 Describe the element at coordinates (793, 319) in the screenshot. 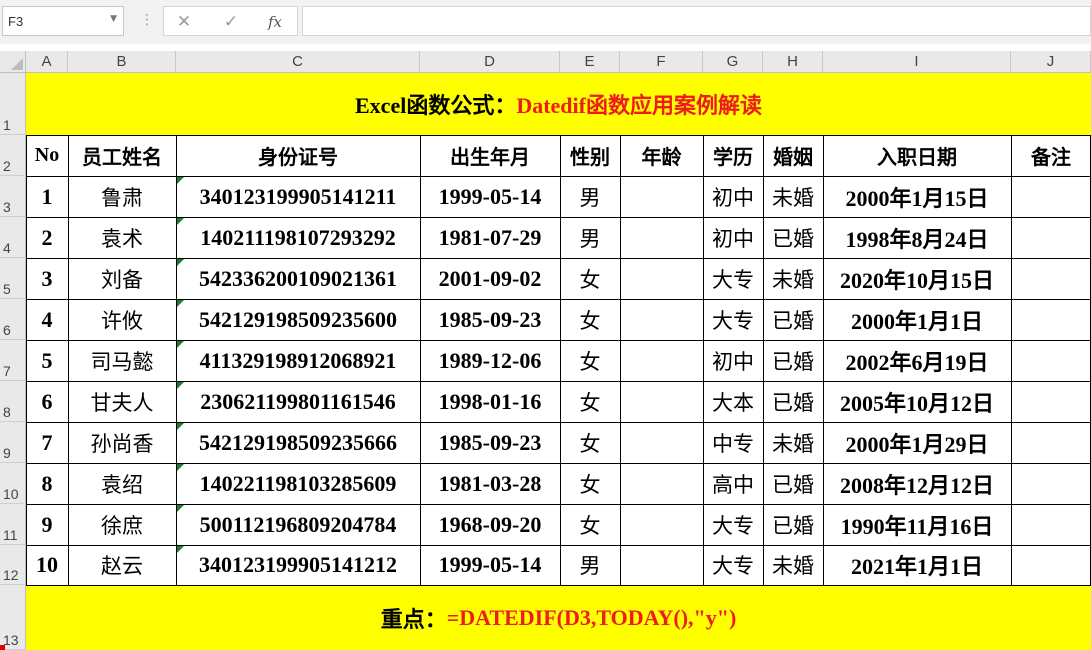

I see `cell-col-h-row6: 已婚` at that location.